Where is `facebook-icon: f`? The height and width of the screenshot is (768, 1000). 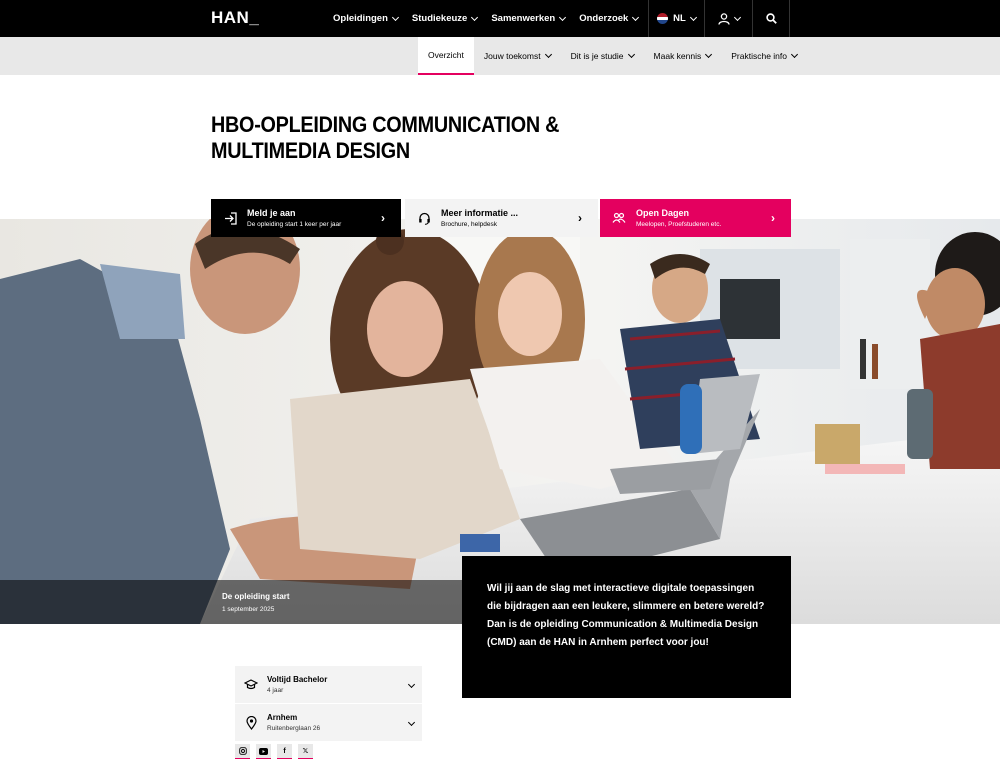 facebook-icon: f is located at coordinates (284, 751).